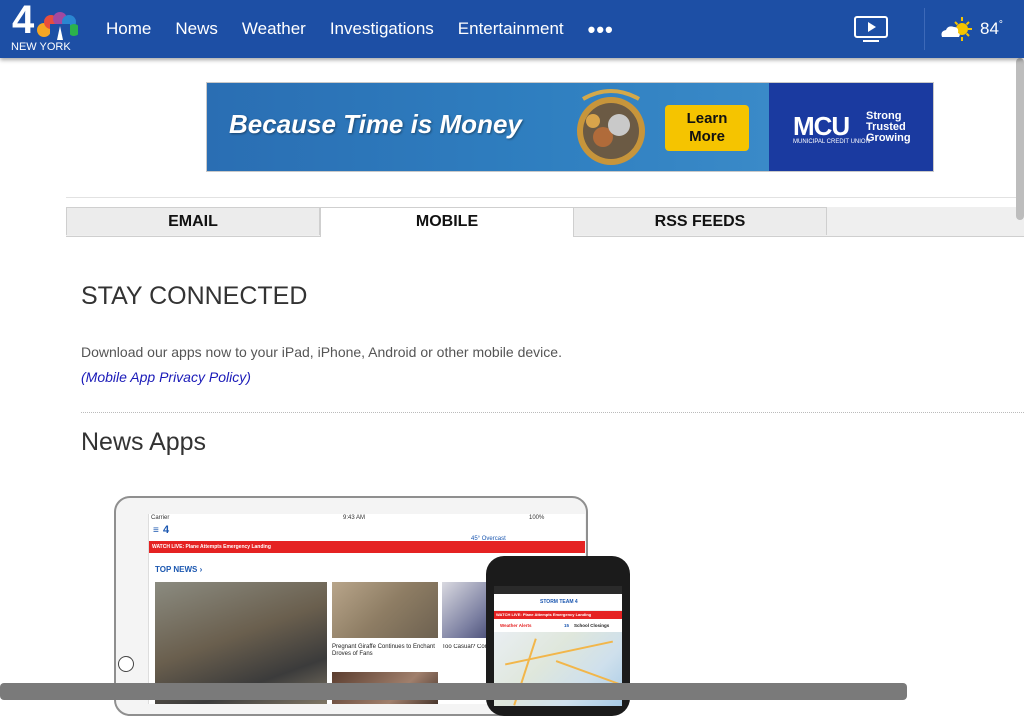 Image resolution: width=1024 pixels, height=716 pixels. I want to click on tablet-giraffe-photo, so click(385, 610).